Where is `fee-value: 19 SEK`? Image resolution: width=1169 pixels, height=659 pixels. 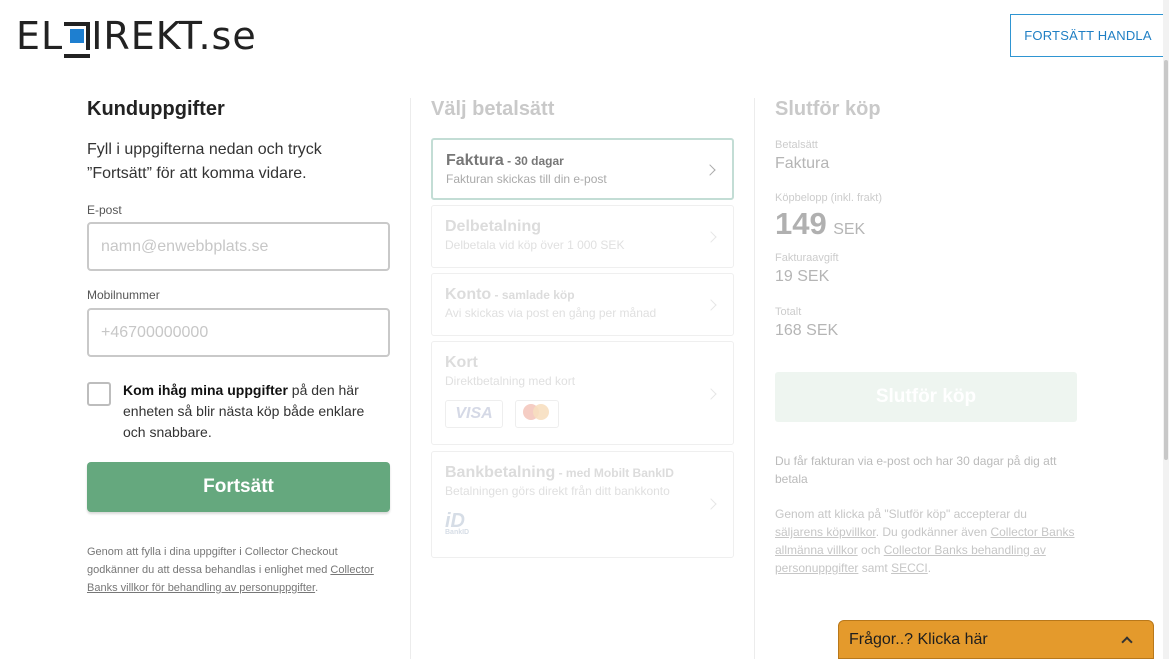
fee-value: 19 SEK is located at coordinates (802, 276).